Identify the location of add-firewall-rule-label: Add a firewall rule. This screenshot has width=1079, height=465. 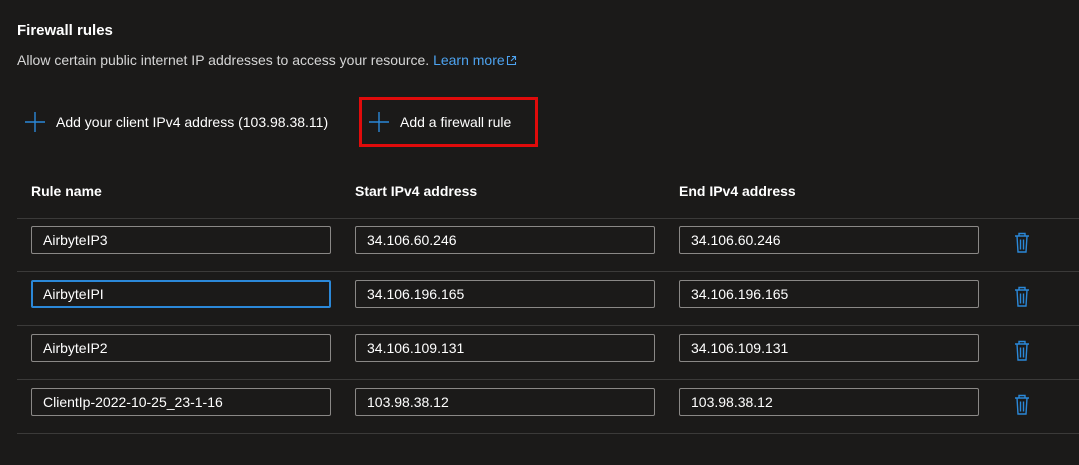
(456, 122).